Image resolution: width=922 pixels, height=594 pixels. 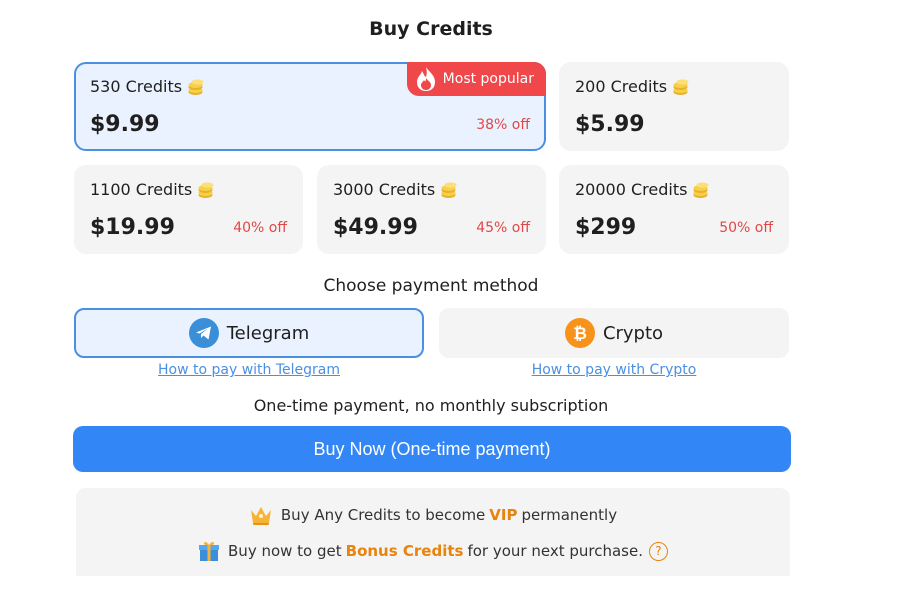 What do you see at coordinates (503, 515) in the screenshot?
I see `vip-highlight: VIP` at bounding box center [503, 515].